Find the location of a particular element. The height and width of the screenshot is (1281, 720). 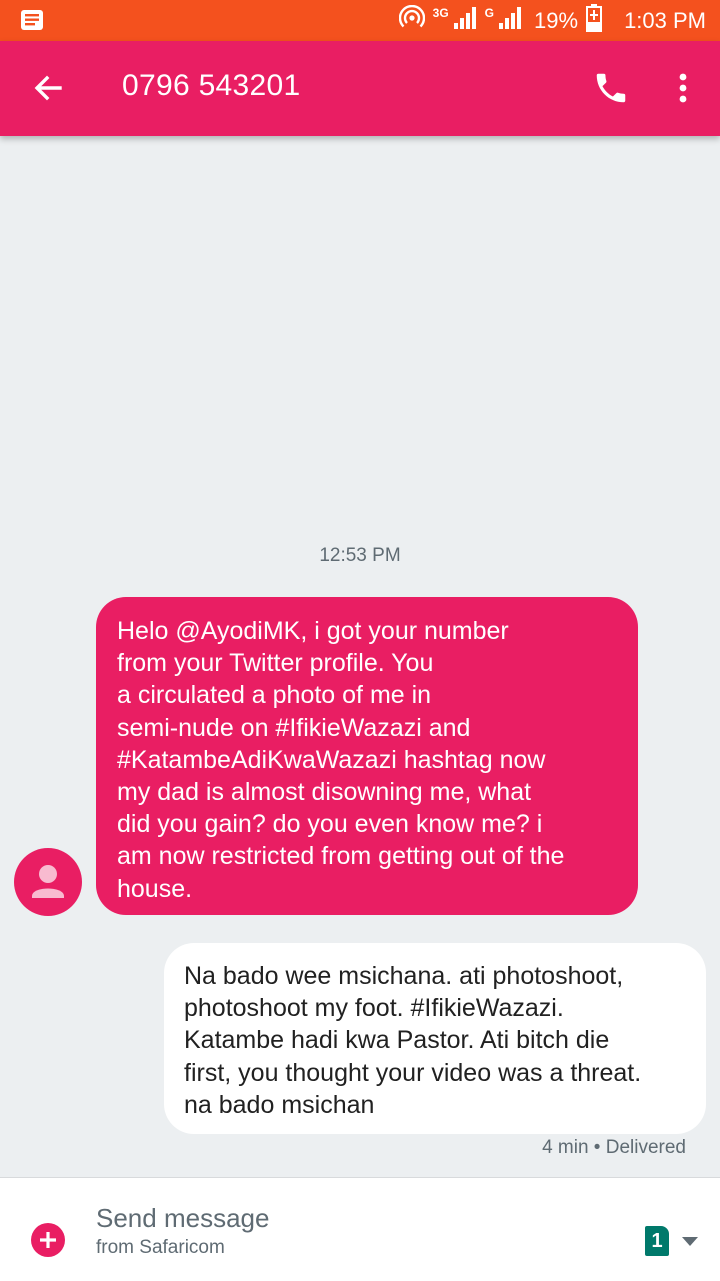

person-icon is located at coordinates (48, 881).